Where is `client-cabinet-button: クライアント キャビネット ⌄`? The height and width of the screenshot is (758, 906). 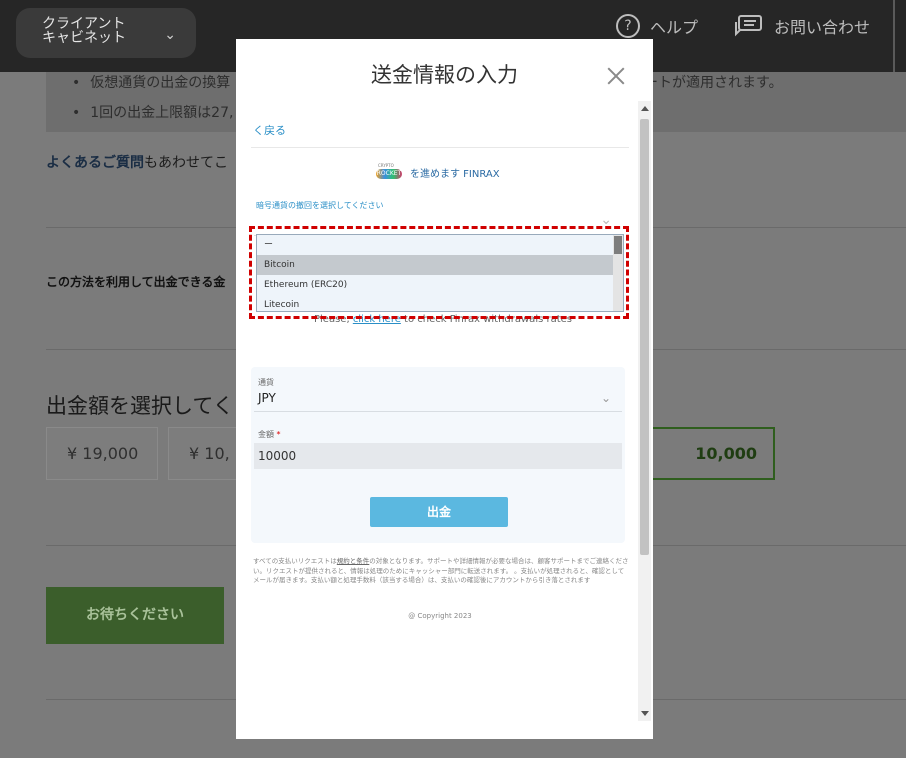
client-cabinet-button: クライアント キャビネット ⌄ is located at coordinates (106, 33).